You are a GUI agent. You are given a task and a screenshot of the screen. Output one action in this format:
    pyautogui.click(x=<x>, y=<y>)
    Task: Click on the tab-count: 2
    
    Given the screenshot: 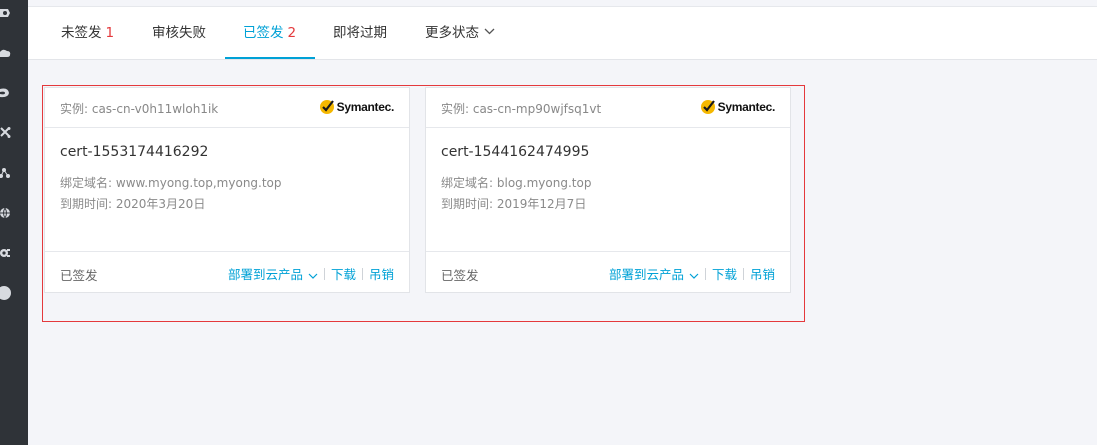 What is the action you would take?
    pyautogui.click(x=292, y=33)
    